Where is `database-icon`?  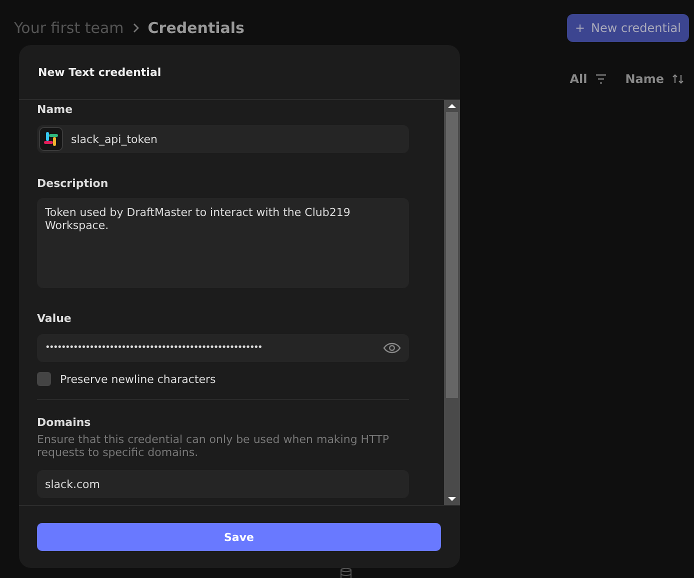
database-icon is located at coordinates (346, 573).